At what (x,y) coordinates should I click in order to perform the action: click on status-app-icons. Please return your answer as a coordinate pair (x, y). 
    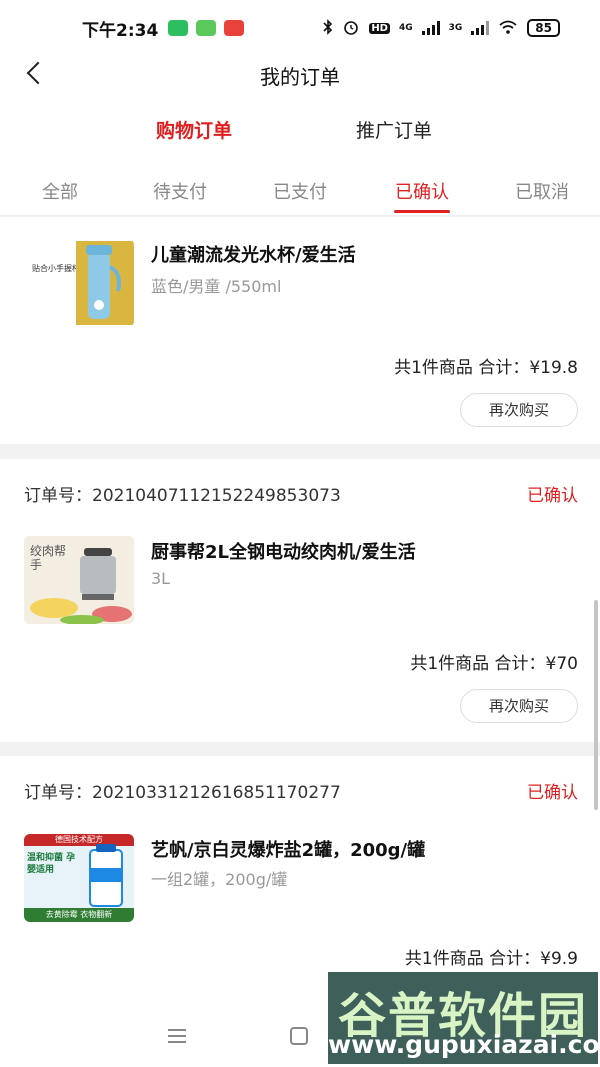
    Looking at the image, I should click on (206, 28).